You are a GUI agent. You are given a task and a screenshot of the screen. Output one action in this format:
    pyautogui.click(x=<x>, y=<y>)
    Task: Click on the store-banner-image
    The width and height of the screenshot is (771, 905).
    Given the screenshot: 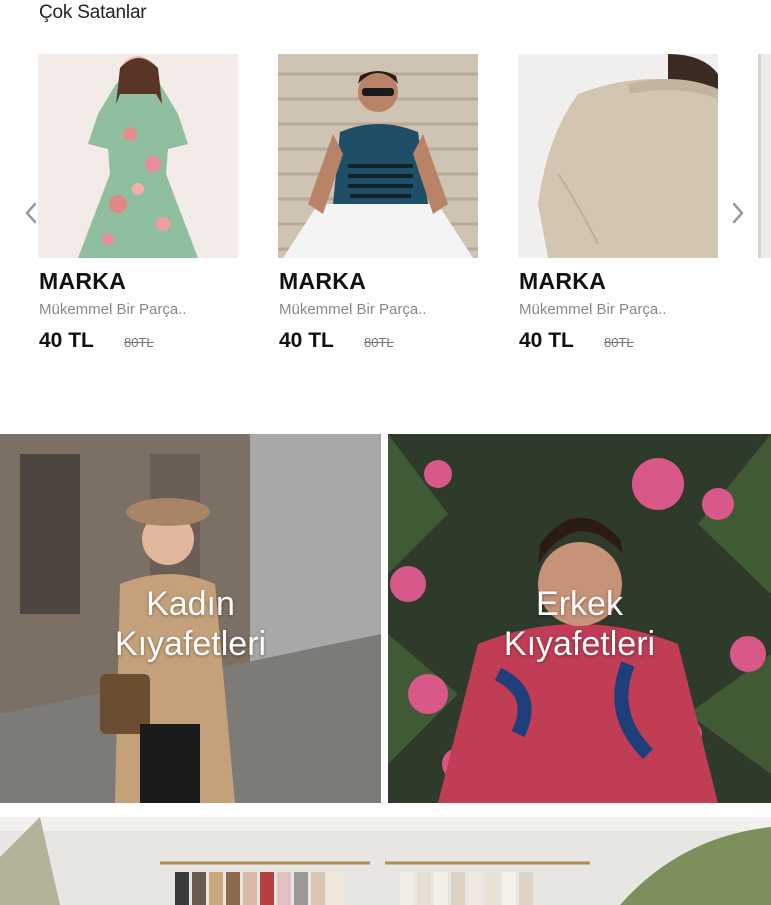 What is the action you would take?
    pyautogui.click(x=385, y=861)
    